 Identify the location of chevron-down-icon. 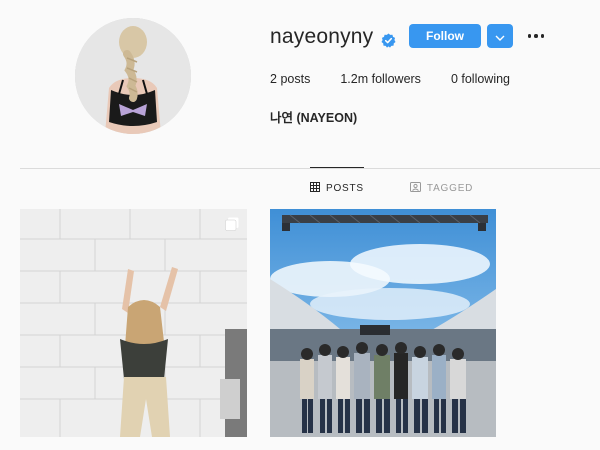
(500, 36).